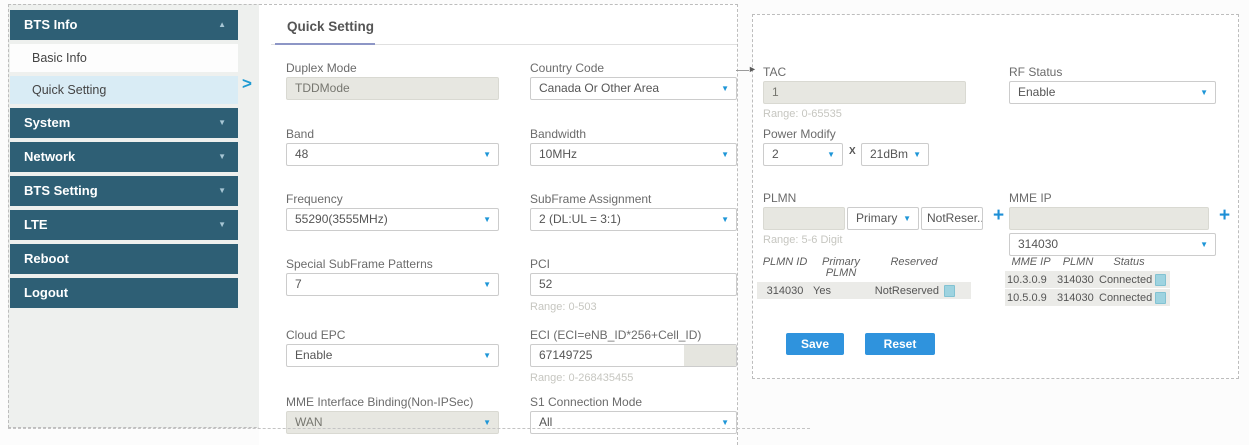 Image resolution: width=1249 pixels, height=445 pixels. Describe the element at coordinates (1038, 244) in the screenshot. I see `selected-value: 314030` at that location.